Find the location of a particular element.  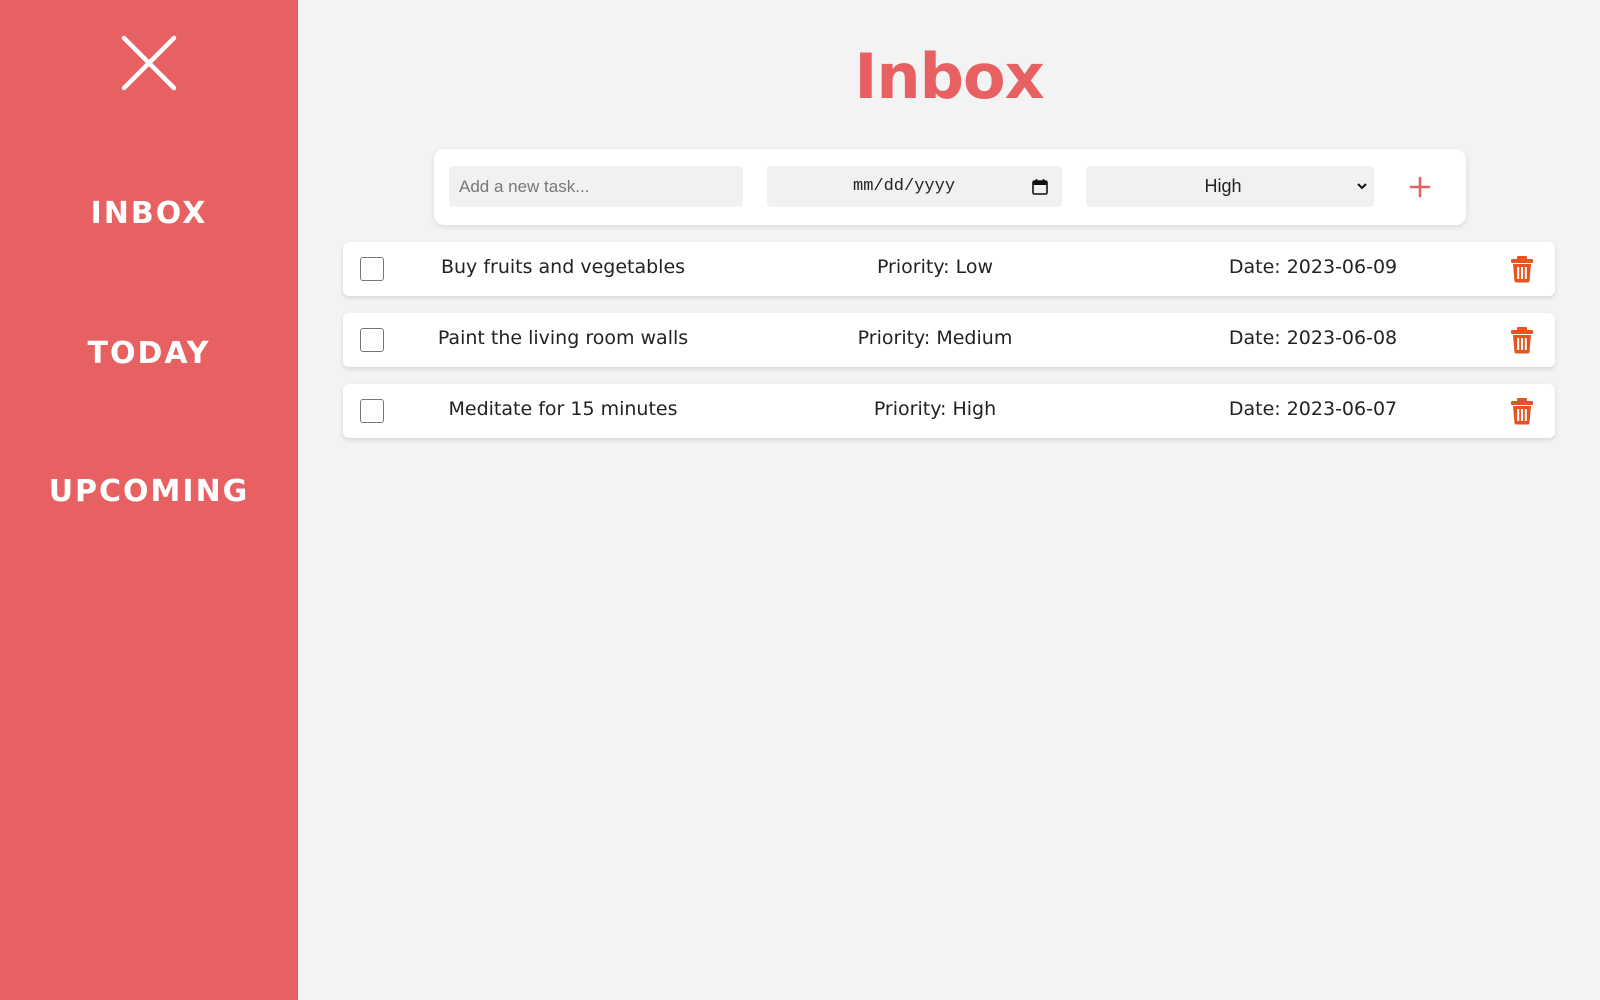

chevron-down-icon is located at coordinates (1362, 186).